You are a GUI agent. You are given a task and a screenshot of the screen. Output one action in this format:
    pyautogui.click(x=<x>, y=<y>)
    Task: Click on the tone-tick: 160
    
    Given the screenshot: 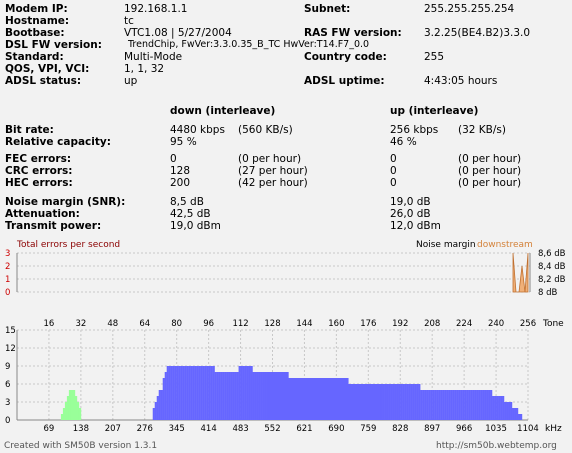 What is the action you would take?
    pyautogui.click(x=336, y=324)
    